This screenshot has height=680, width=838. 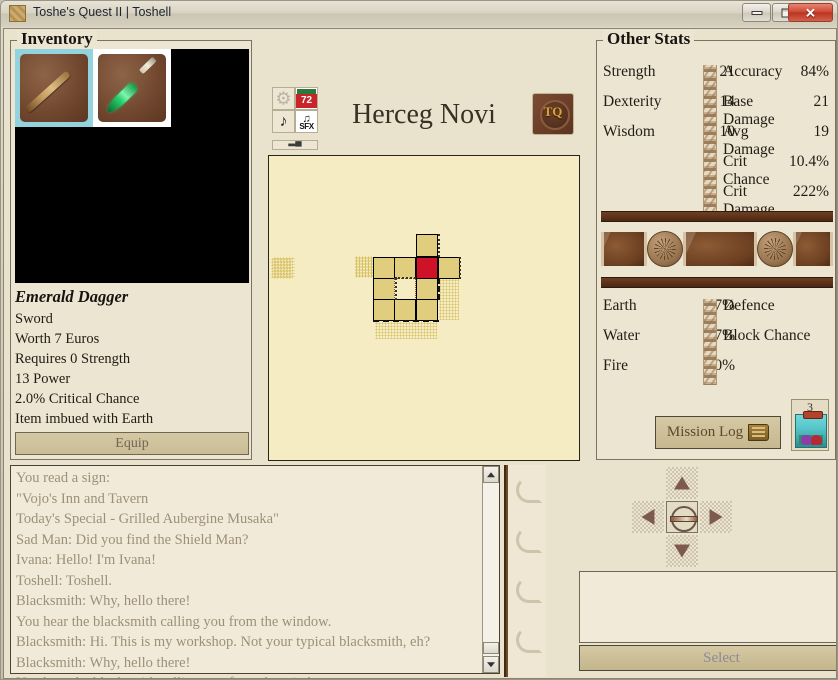 I want to click on equip-button: Equip, so click(x=132, y=443).